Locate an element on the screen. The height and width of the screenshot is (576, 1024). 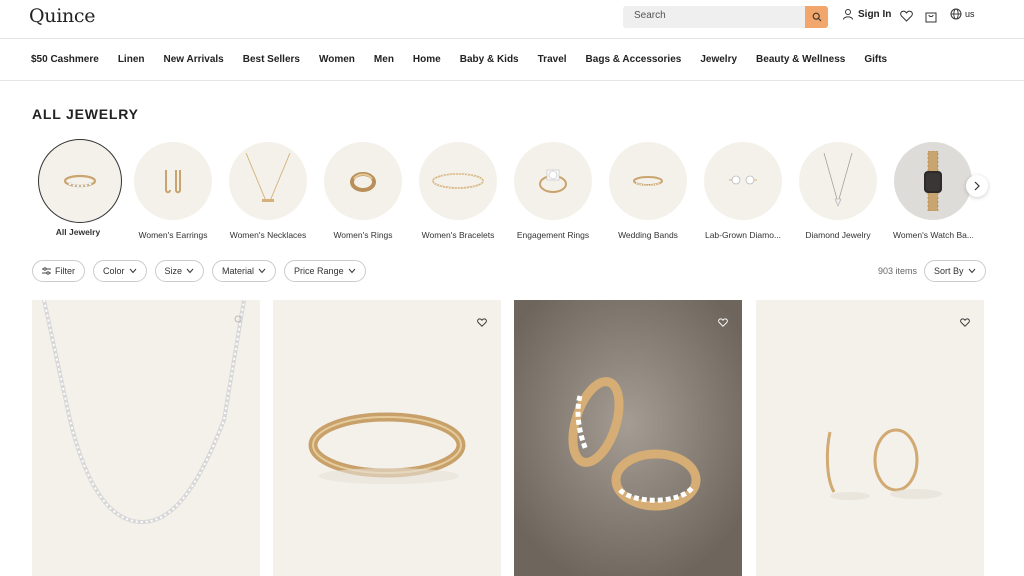
nav-item-new-arrivals: New Arrivals is located at coordinates (194, 59).